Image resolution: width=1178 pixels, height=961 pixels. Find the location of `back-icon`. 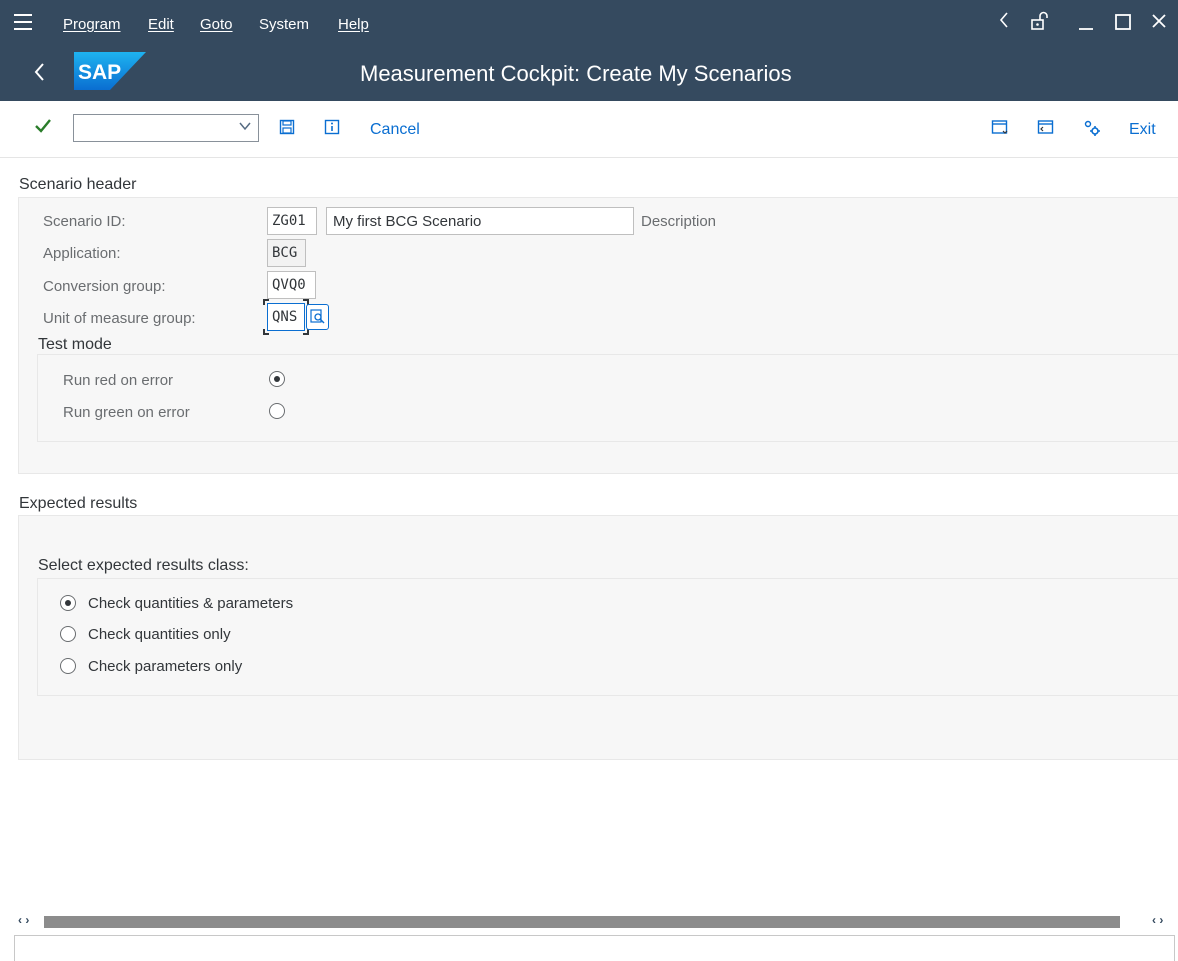

back-icon is located at coordinates (39, 75).